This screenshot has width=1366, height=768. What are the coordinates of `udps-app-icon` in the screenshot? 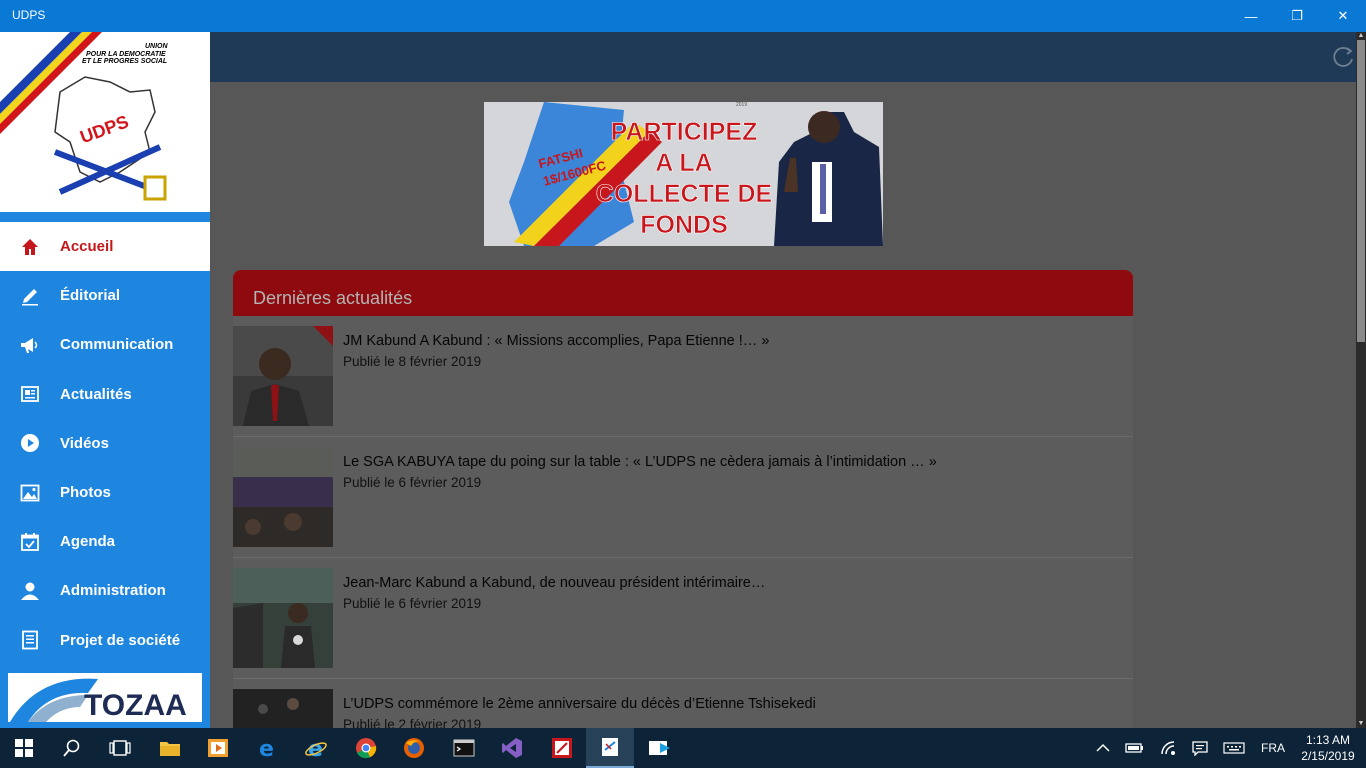 It's located at (610, 748).